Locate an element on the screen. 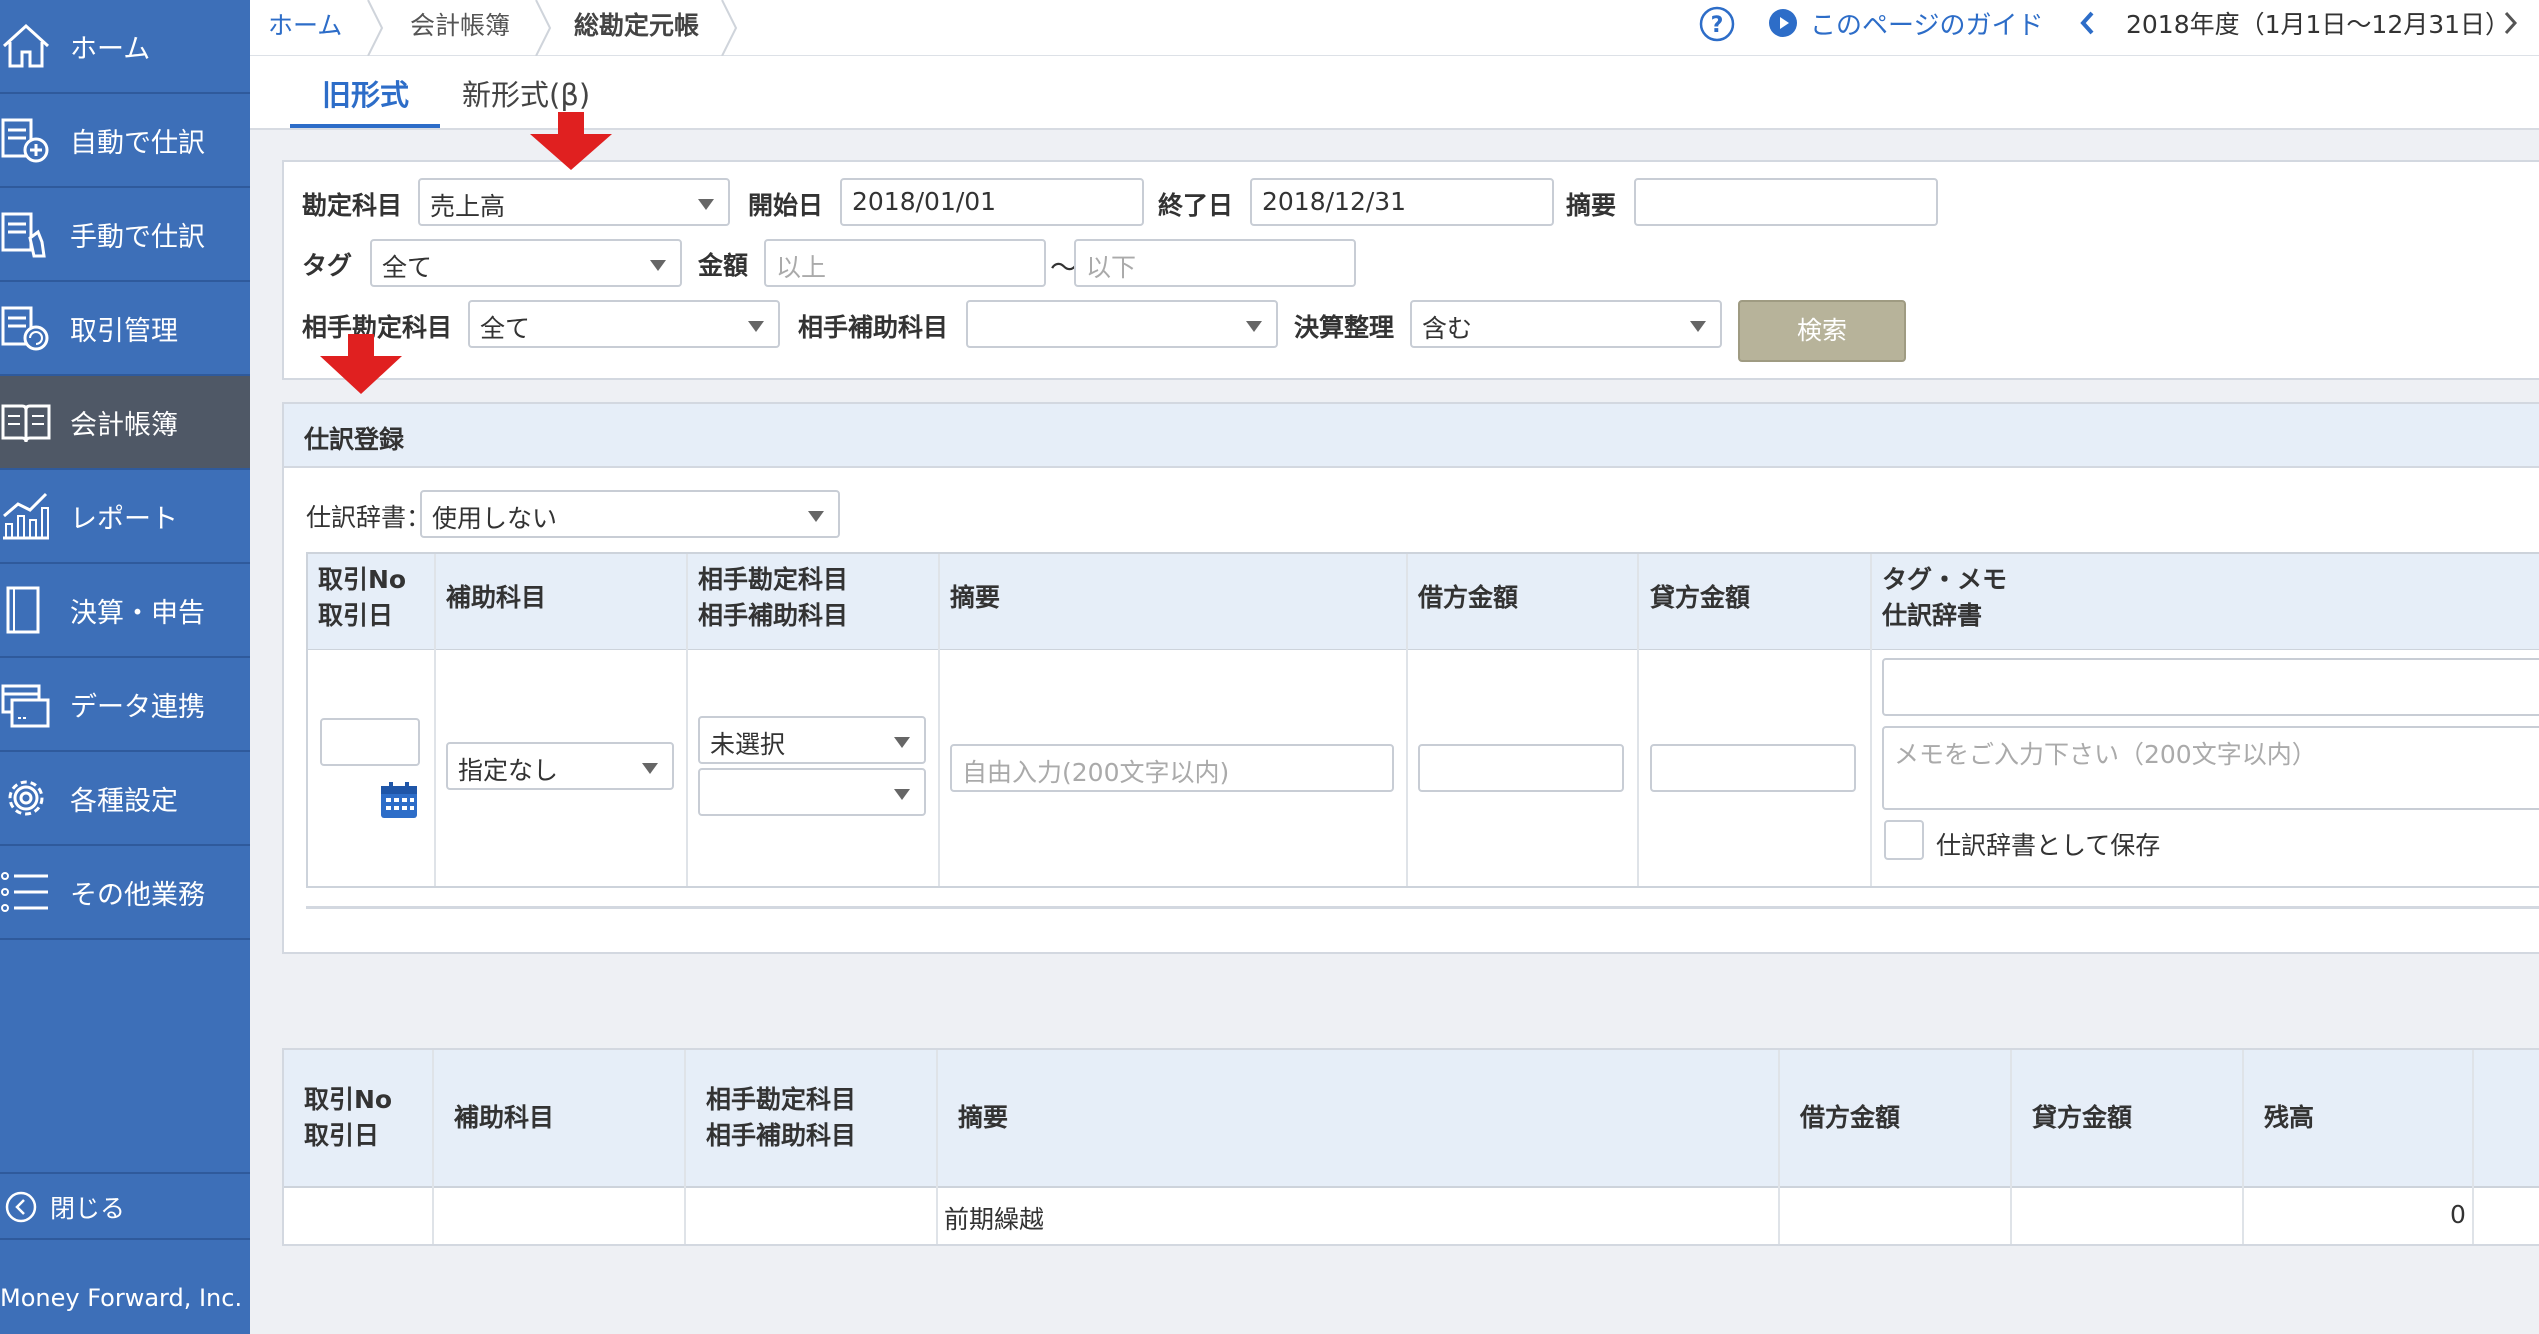 This screenshot has width=2539, height=1334. ledger-book-icon is located at coordinates (26, 422).